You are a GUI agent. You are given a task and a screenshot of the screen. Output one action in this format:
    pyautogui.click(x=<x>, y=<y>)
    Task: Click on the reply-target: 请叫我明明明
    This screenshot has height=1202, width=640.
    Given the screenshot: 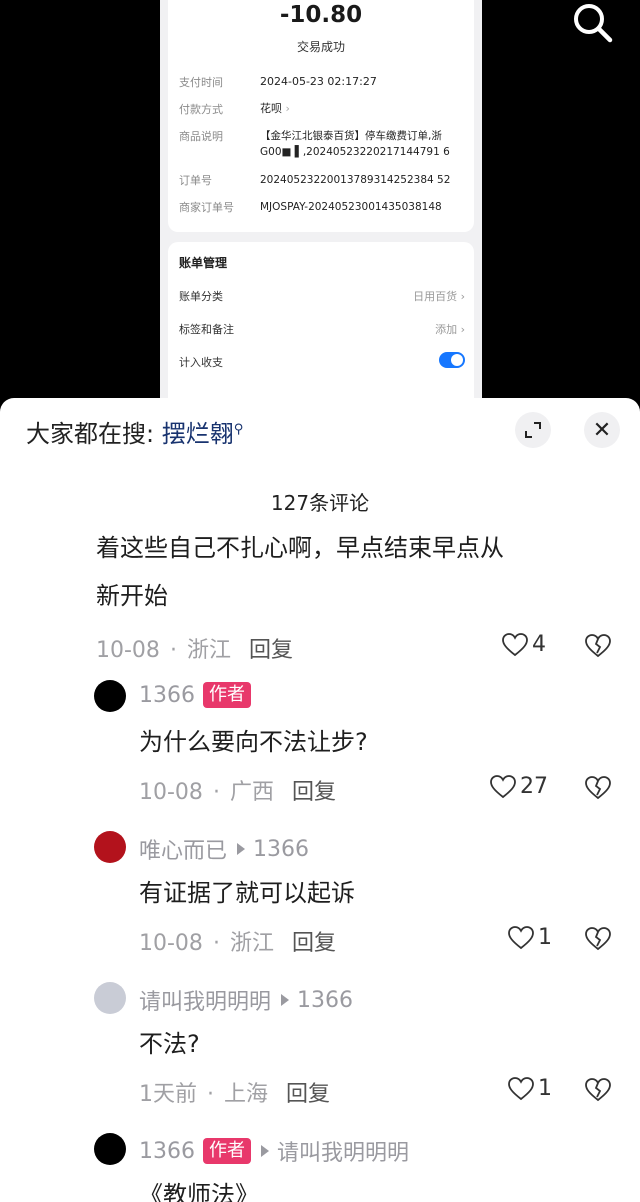 What is the action you would take?
    pyautogui.click(x=343, y=1153)
    